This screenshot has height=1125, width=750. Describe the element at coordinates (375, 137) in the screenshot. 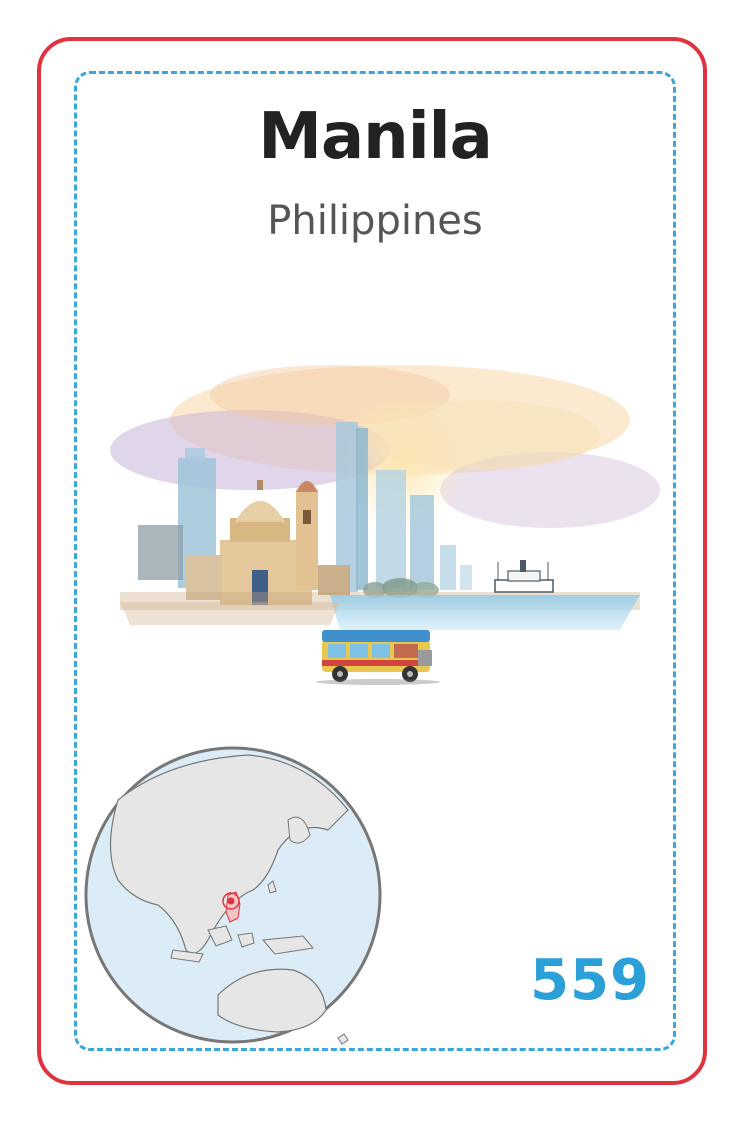

I see `city-title: Manila` at that location.